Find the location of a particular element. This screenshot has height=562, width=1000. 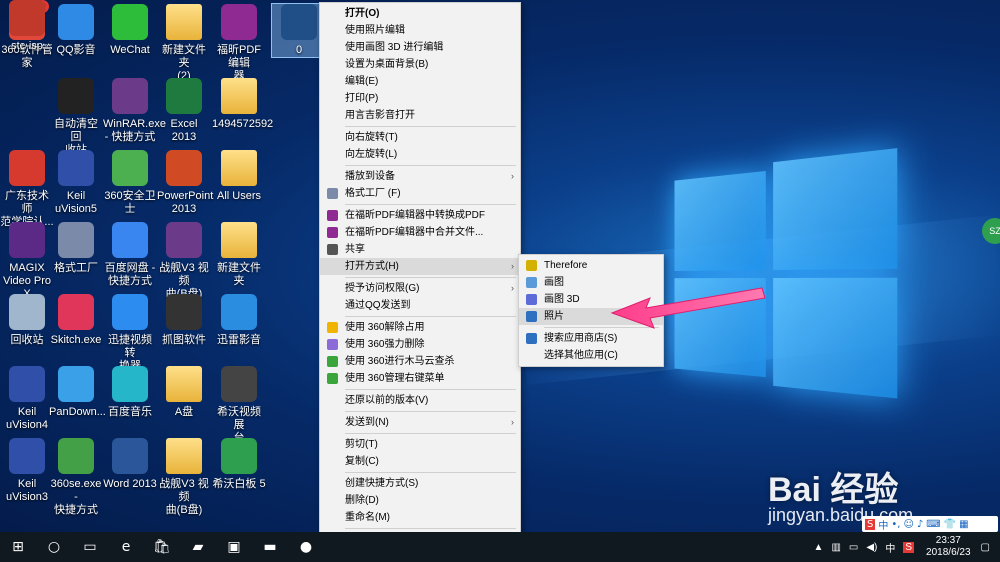

sogou-icon: S is located at coordinates (909, 547).